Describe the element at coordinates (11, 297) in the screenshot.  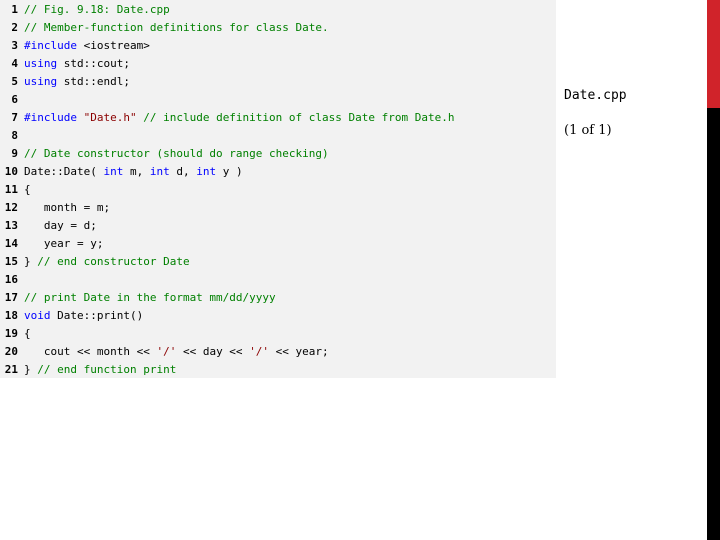
I see `line-number: 17` at that location.